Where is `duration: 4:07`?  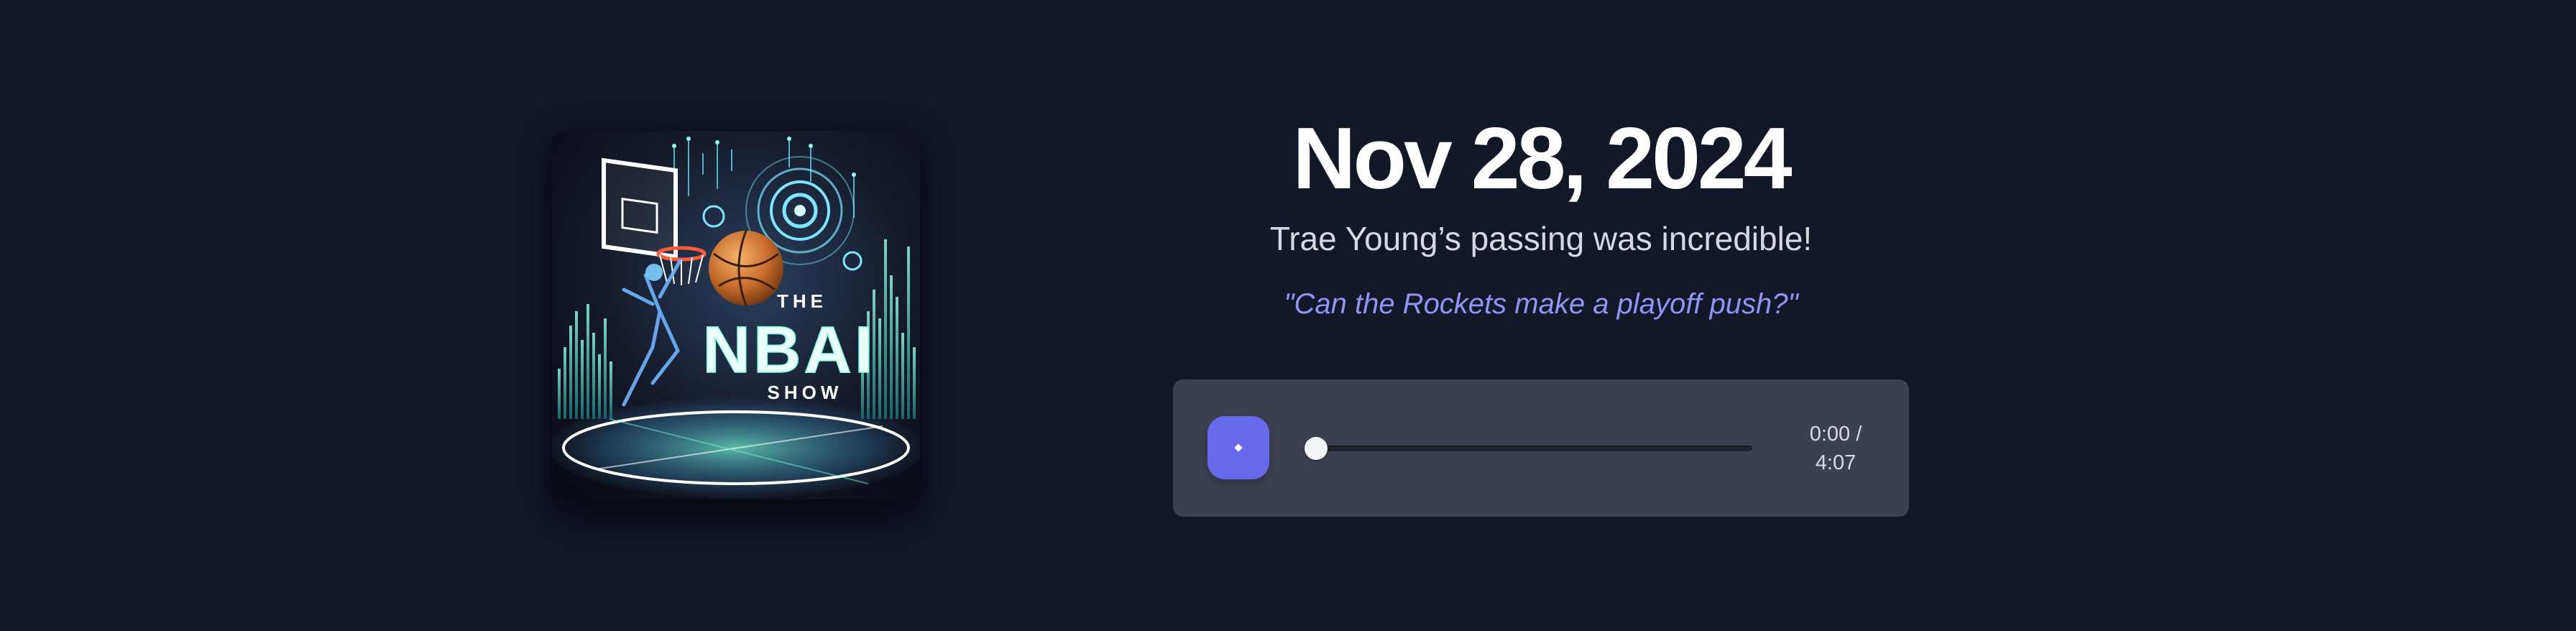 duration: 4:07 is located at coordinates (1836, 463).